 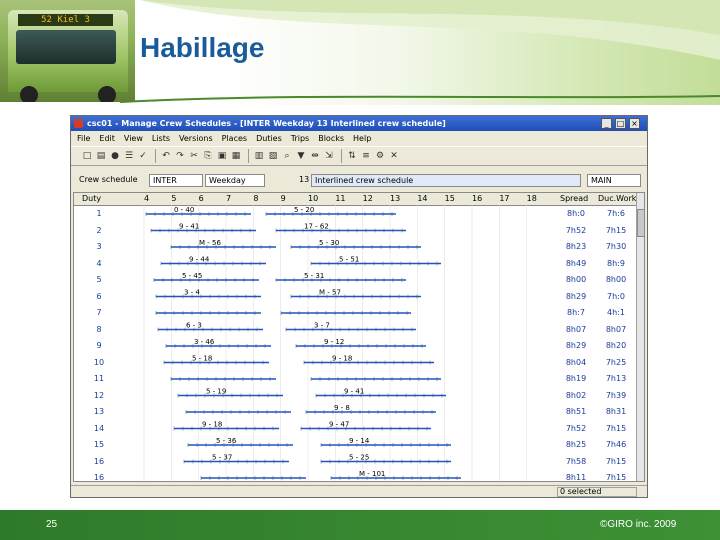 I want to click on list-icon: ☰, so click(x=129, y=156).